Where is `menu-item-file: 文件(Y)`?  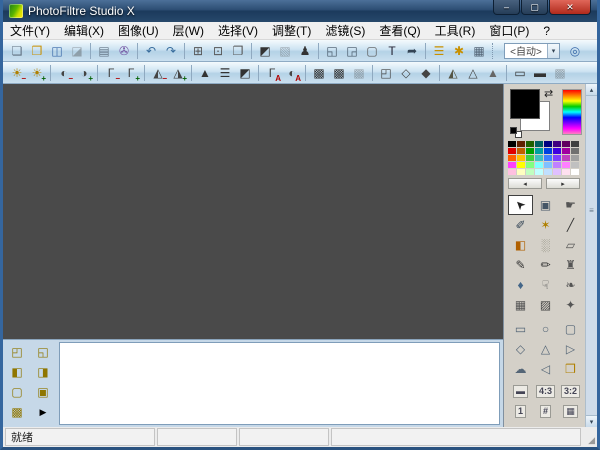
menu-item-file: 文件(Y) is located at coordinates (30, 31).